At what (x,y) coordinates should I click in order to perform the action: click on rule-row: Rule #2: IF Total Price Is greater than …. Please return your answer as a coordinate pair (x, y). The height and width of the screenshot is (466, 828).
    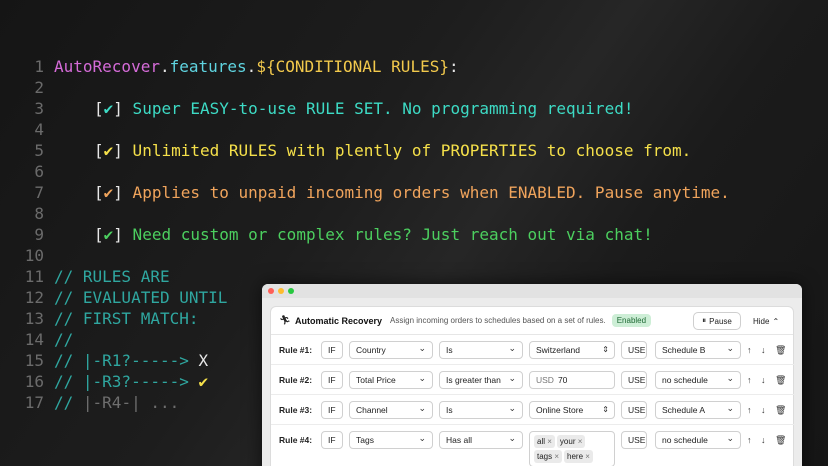
    Looking at the image, I should click on (533, 380).